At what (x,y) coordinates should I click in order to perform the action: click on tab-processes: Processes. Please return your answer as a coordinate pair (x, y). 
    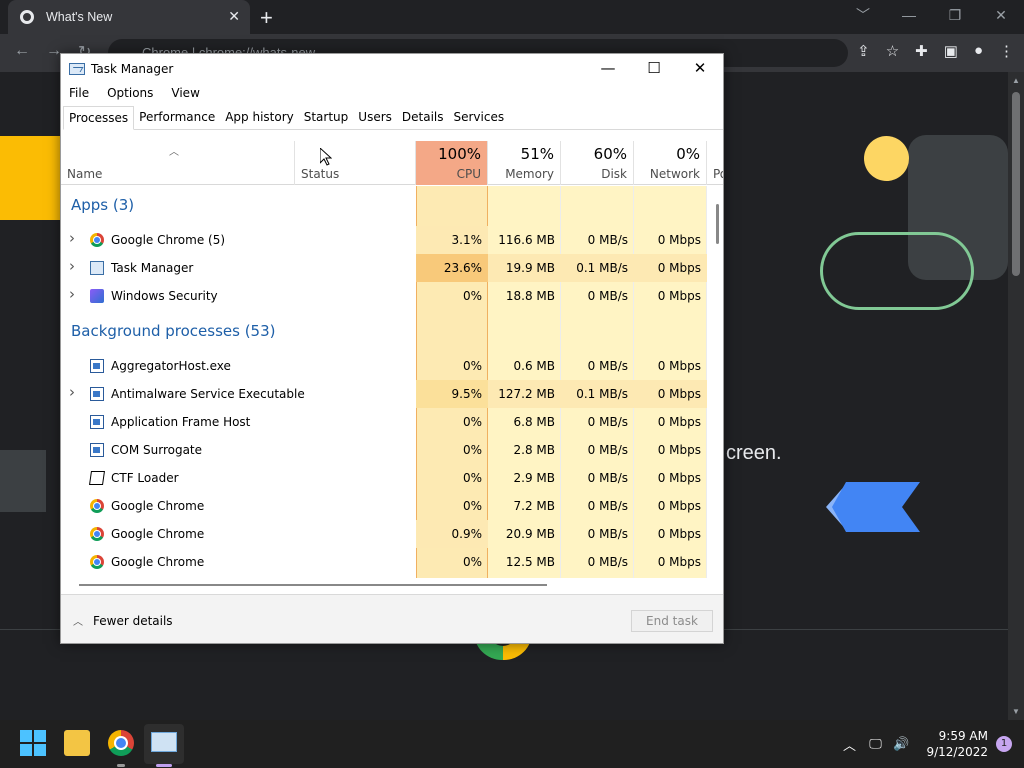
    Looking at the image, I should click on (99, 118).